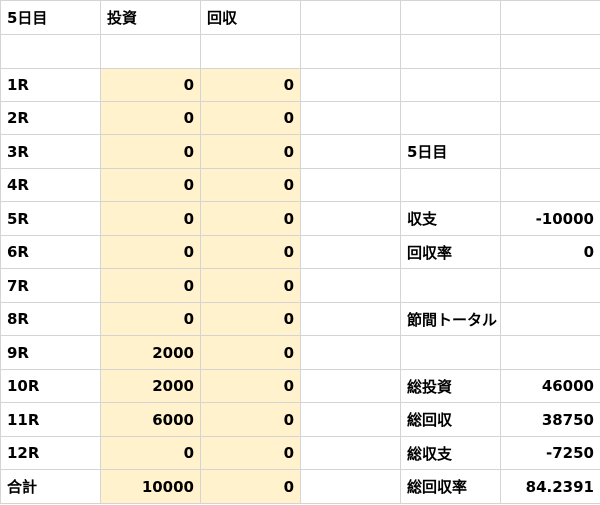 This screenshot has width=600, height=505. Describe the element at coordinates (50, 386) in the screenshot. I see `race-label: 10R` at that location.